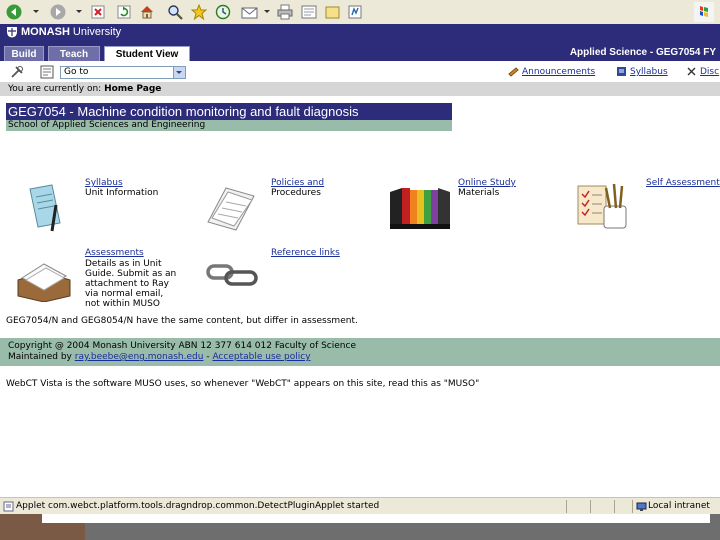  What do you see at coordinates (147, 53) in the screenshot?
I see `tab-student-view: Student View` at bounding box center [147, 53].